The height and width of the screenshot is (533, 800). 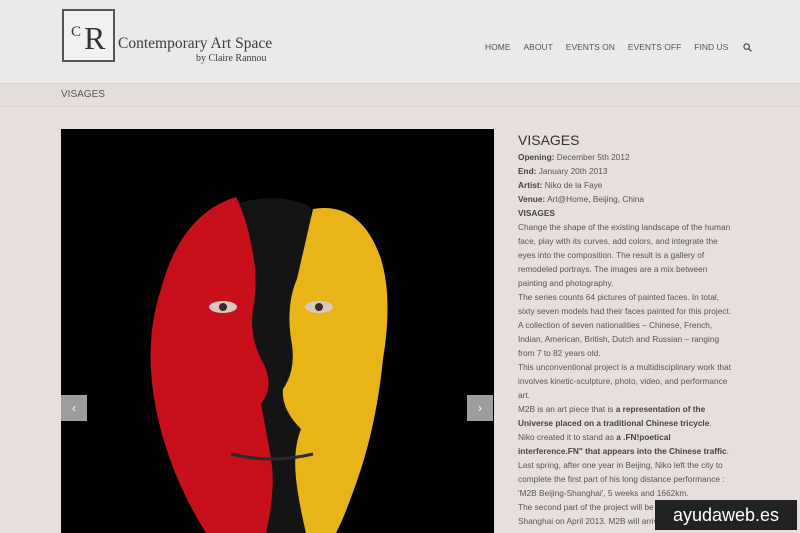 What do you see at coordinates (480, 408) in the screenshot?
I see `slider-next-button: ›` at bounding box center [480, 408].